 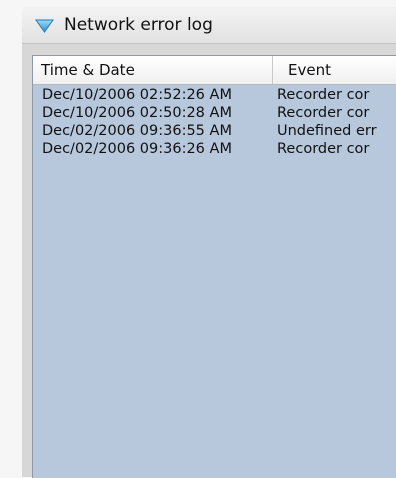 I want to click on triangle-down-icon, so click(x=44, y=26).